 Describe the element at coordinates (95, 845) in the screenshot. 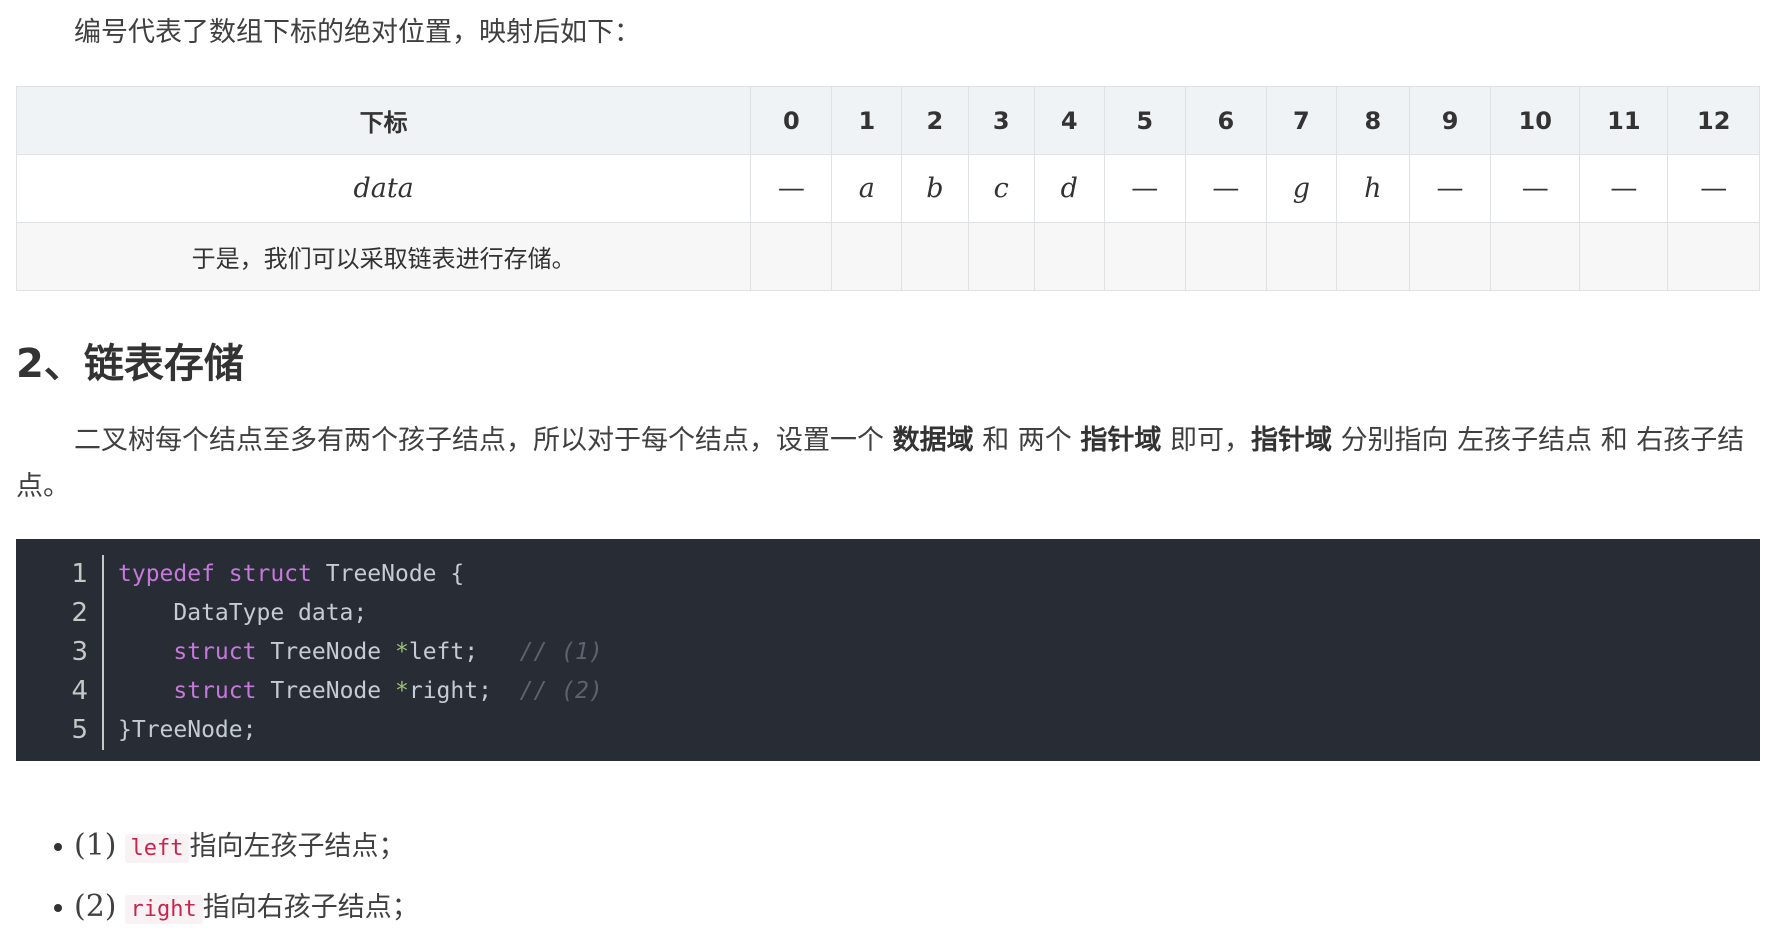

I see `item-number: (1)` at that location.